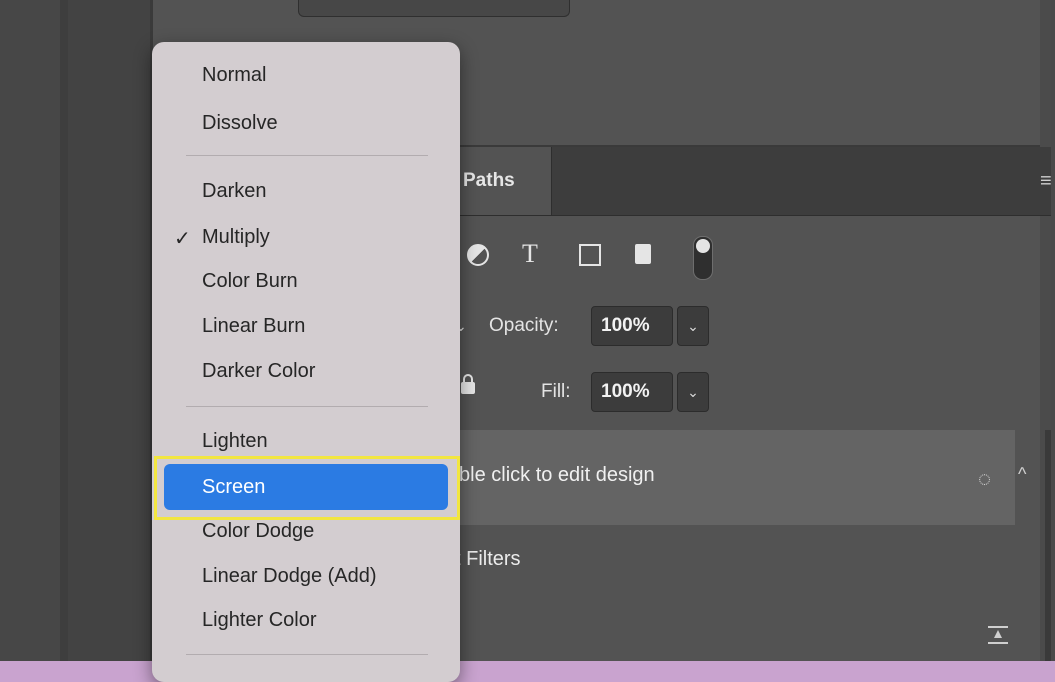 Image resolution: width=1055 pixels, height=682 pixels. What do you see at coordinates (625, 325) in the screenshot?
I see `opacity-value: 100%` at bounding box center [625, 325].